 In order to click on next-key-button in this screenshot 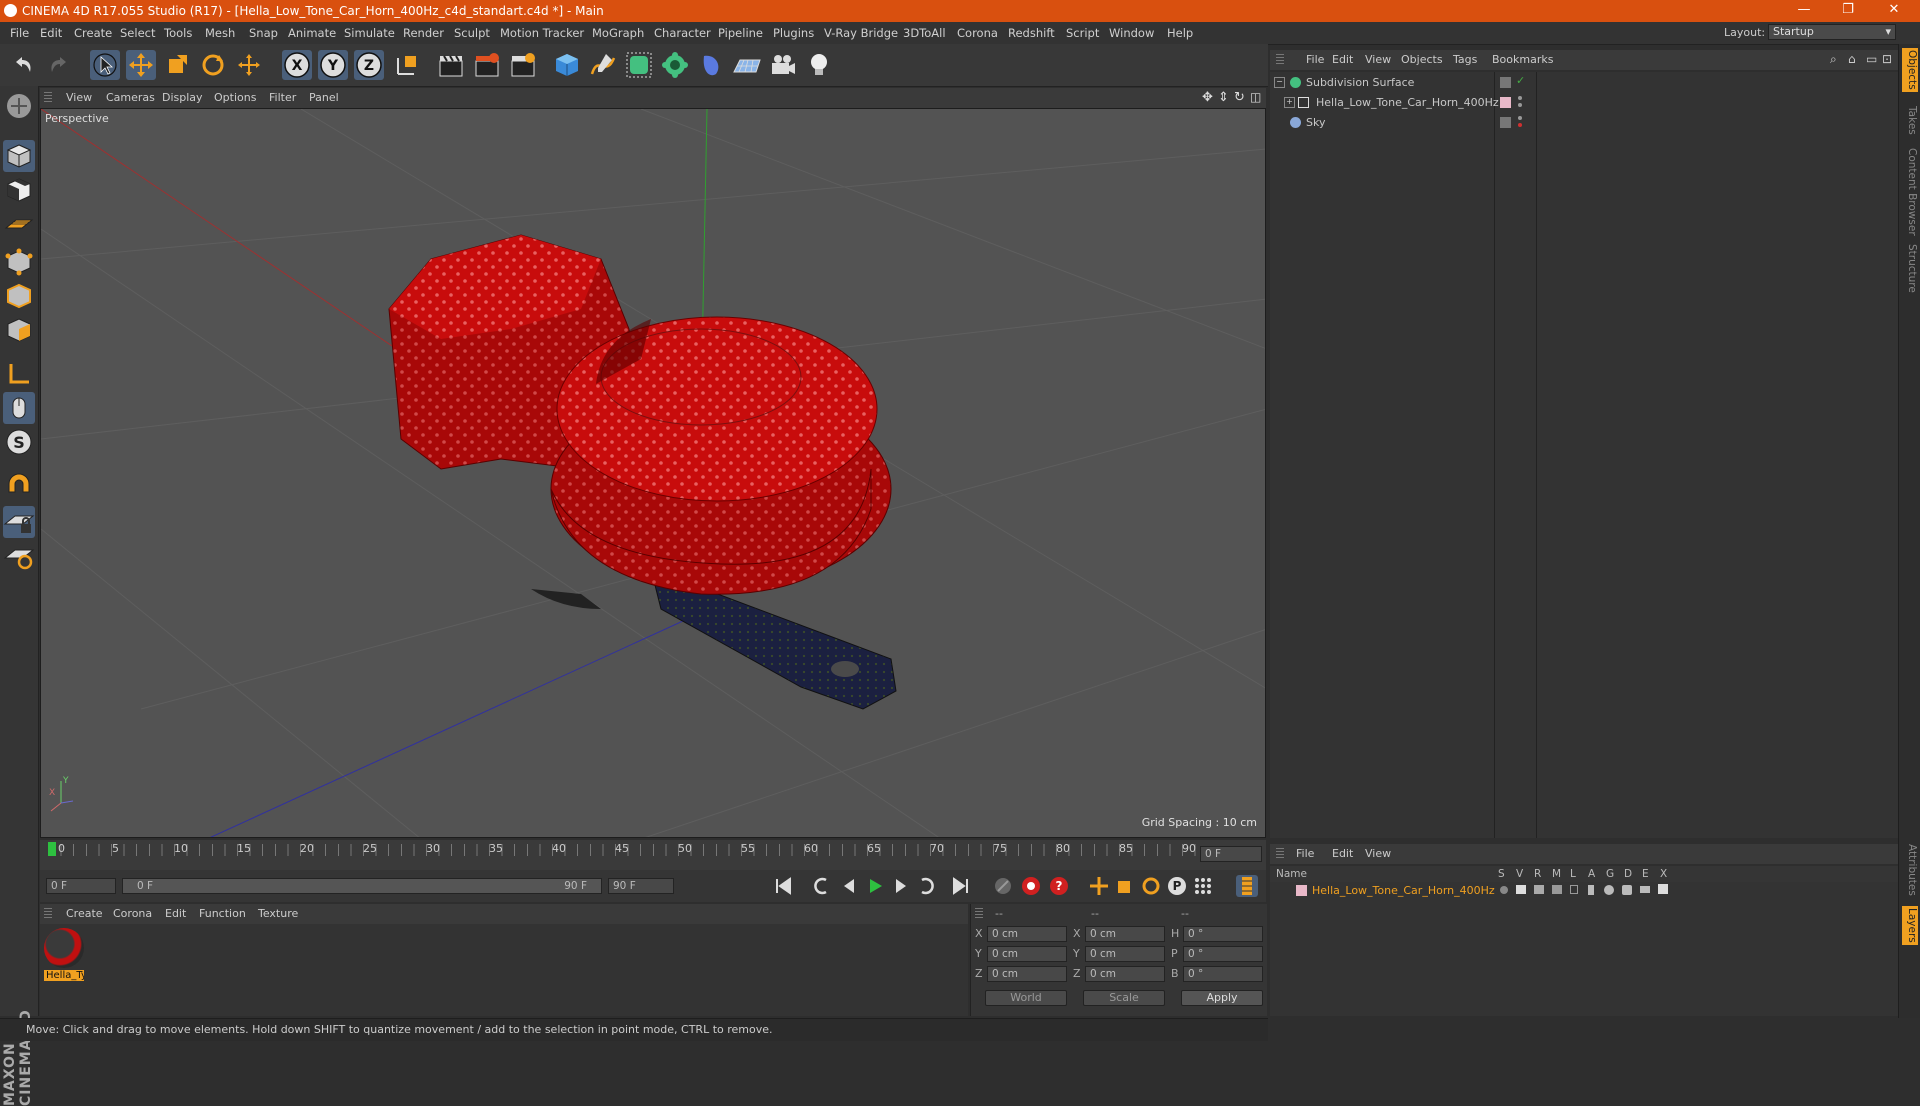, I will do `click(927, 886)`.